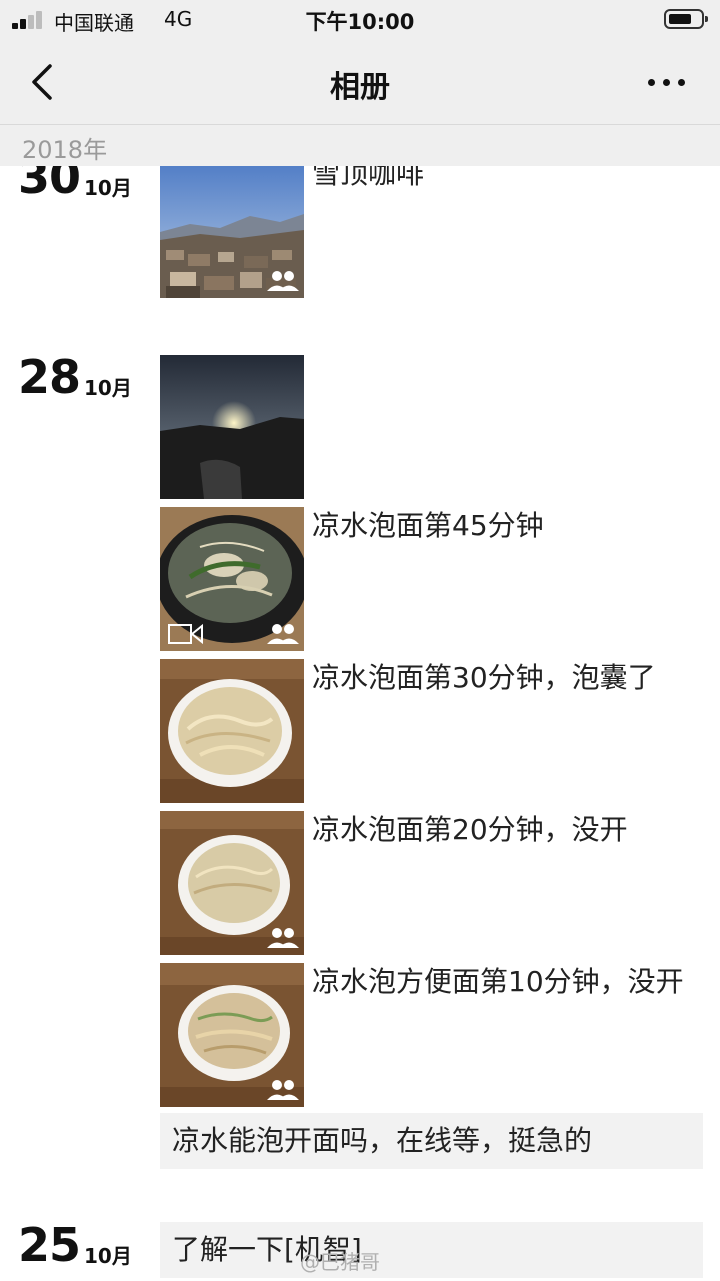 Image resolution: width=720 pixels, height=1281 pixels. What do you see at coordinates (49, 377) in the screenshot?
I see `day-number: 28` at bounding box center [49, 377].